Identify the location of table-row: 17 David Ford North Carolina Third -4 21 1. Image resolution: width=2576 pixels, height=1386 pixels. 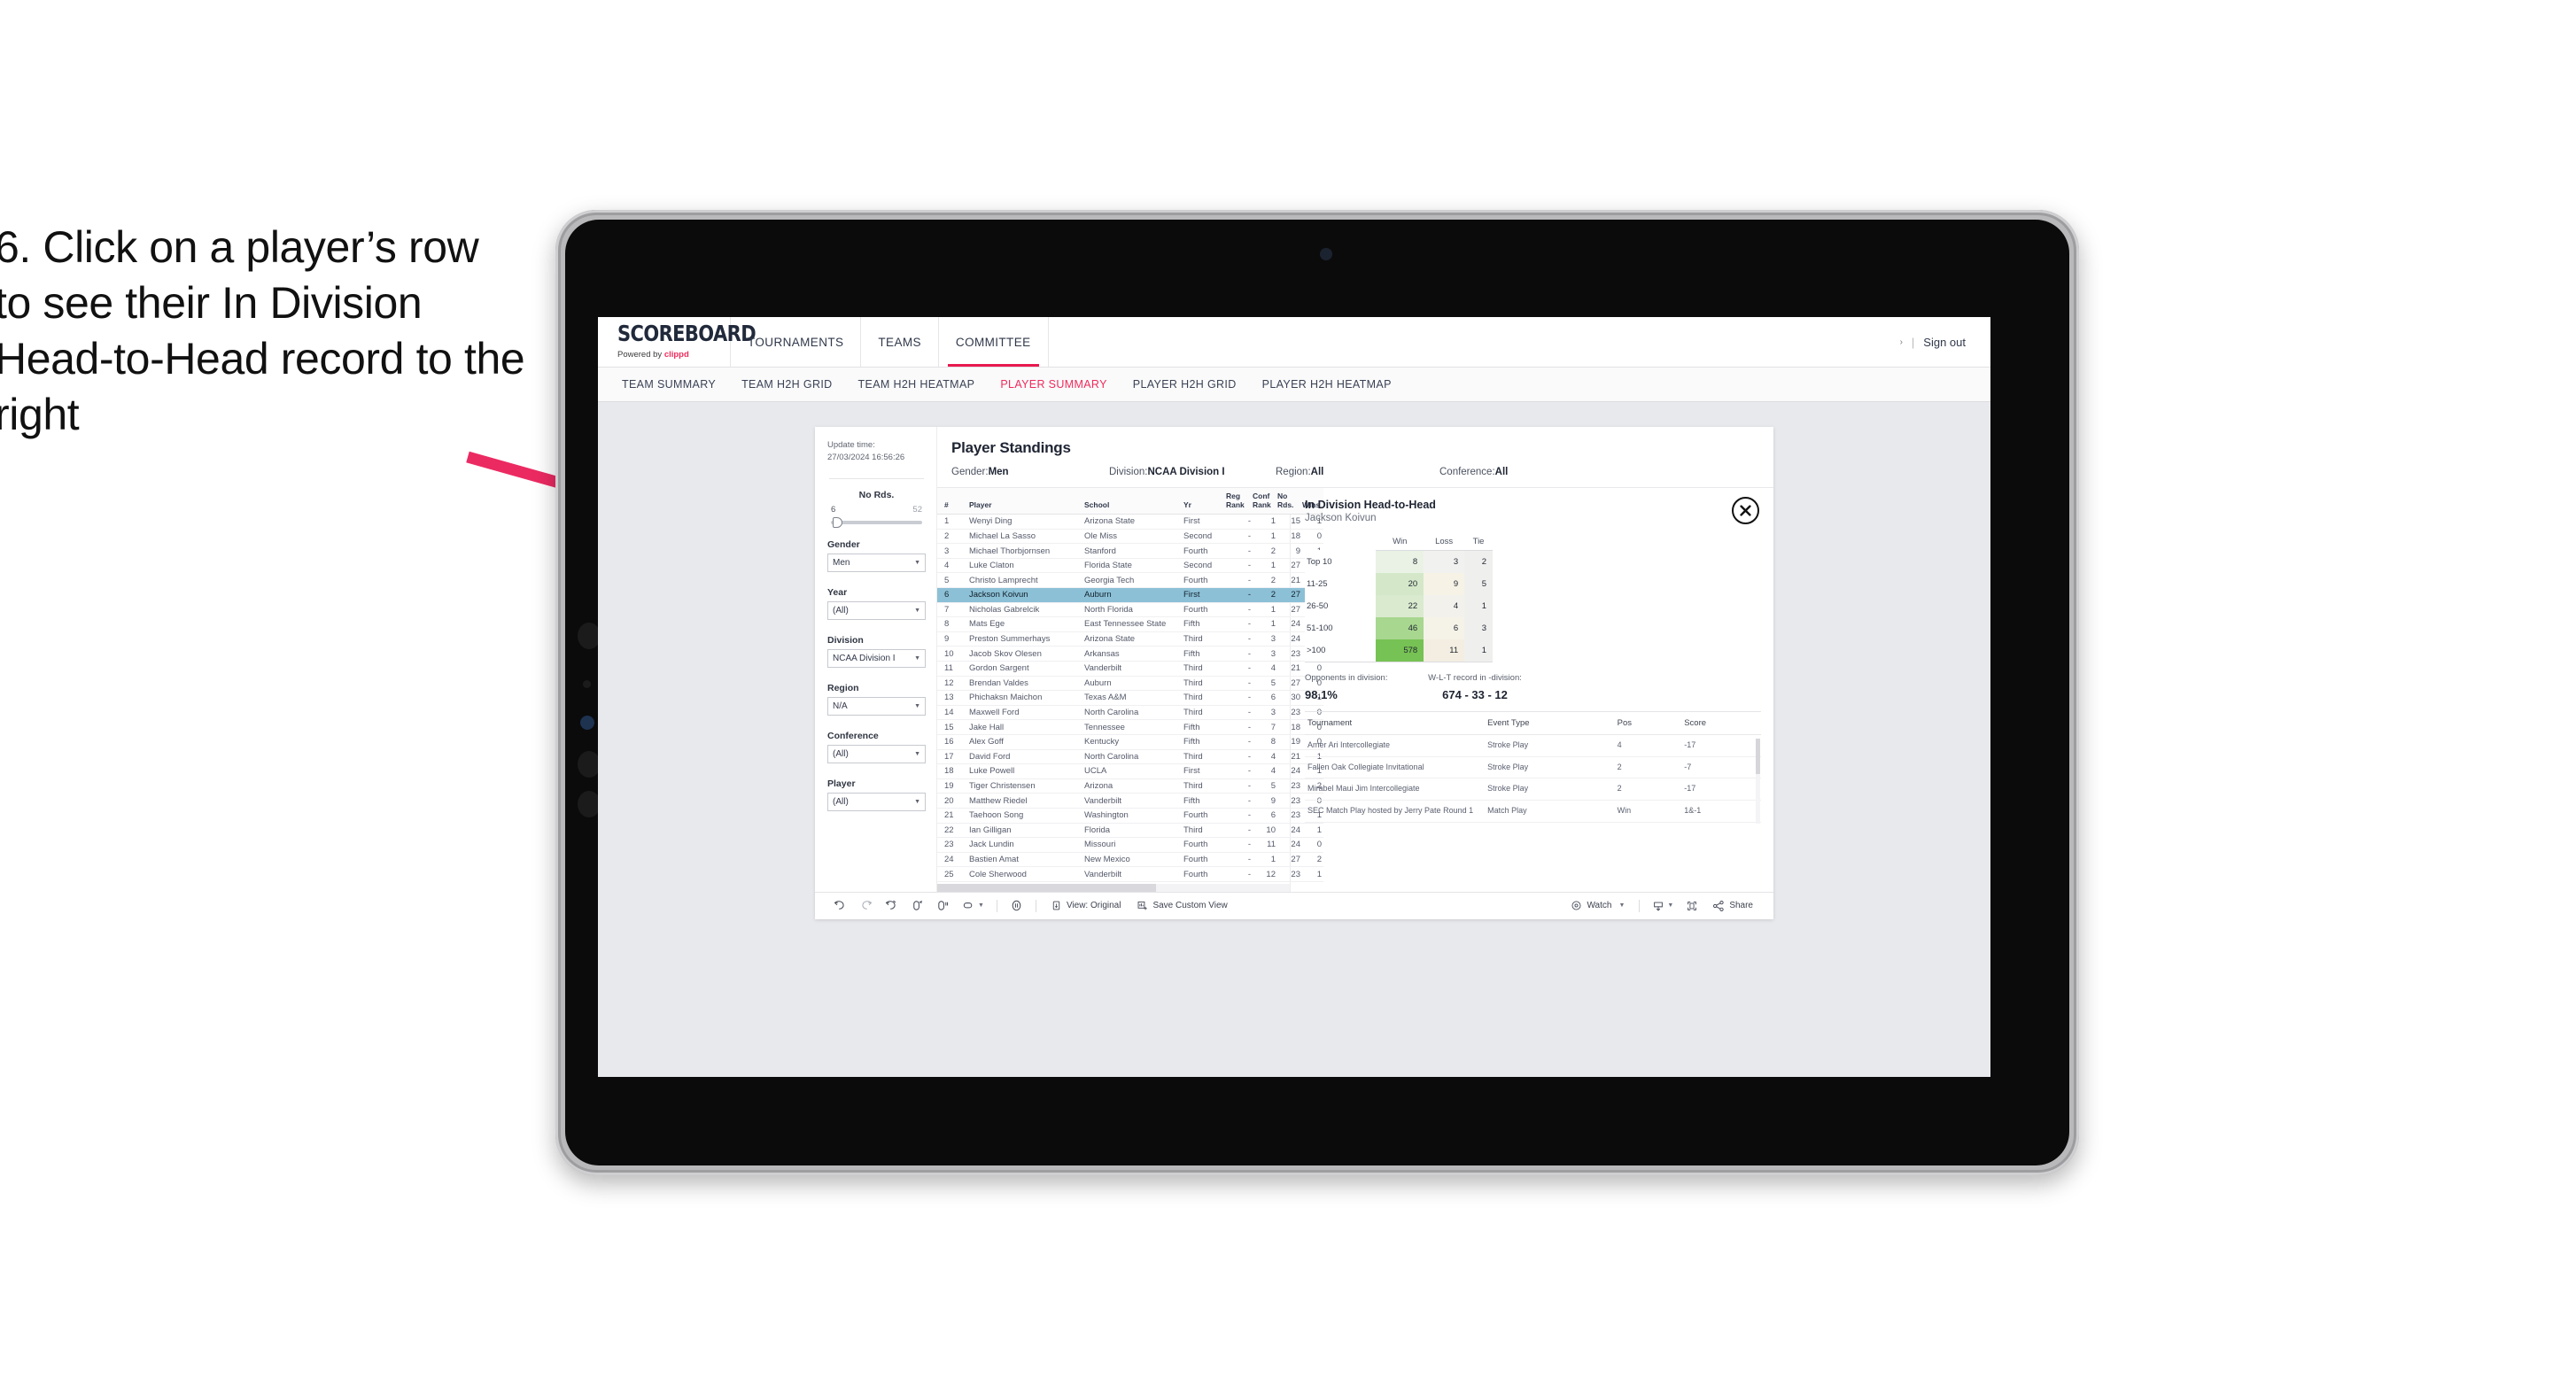
(1130, 757).